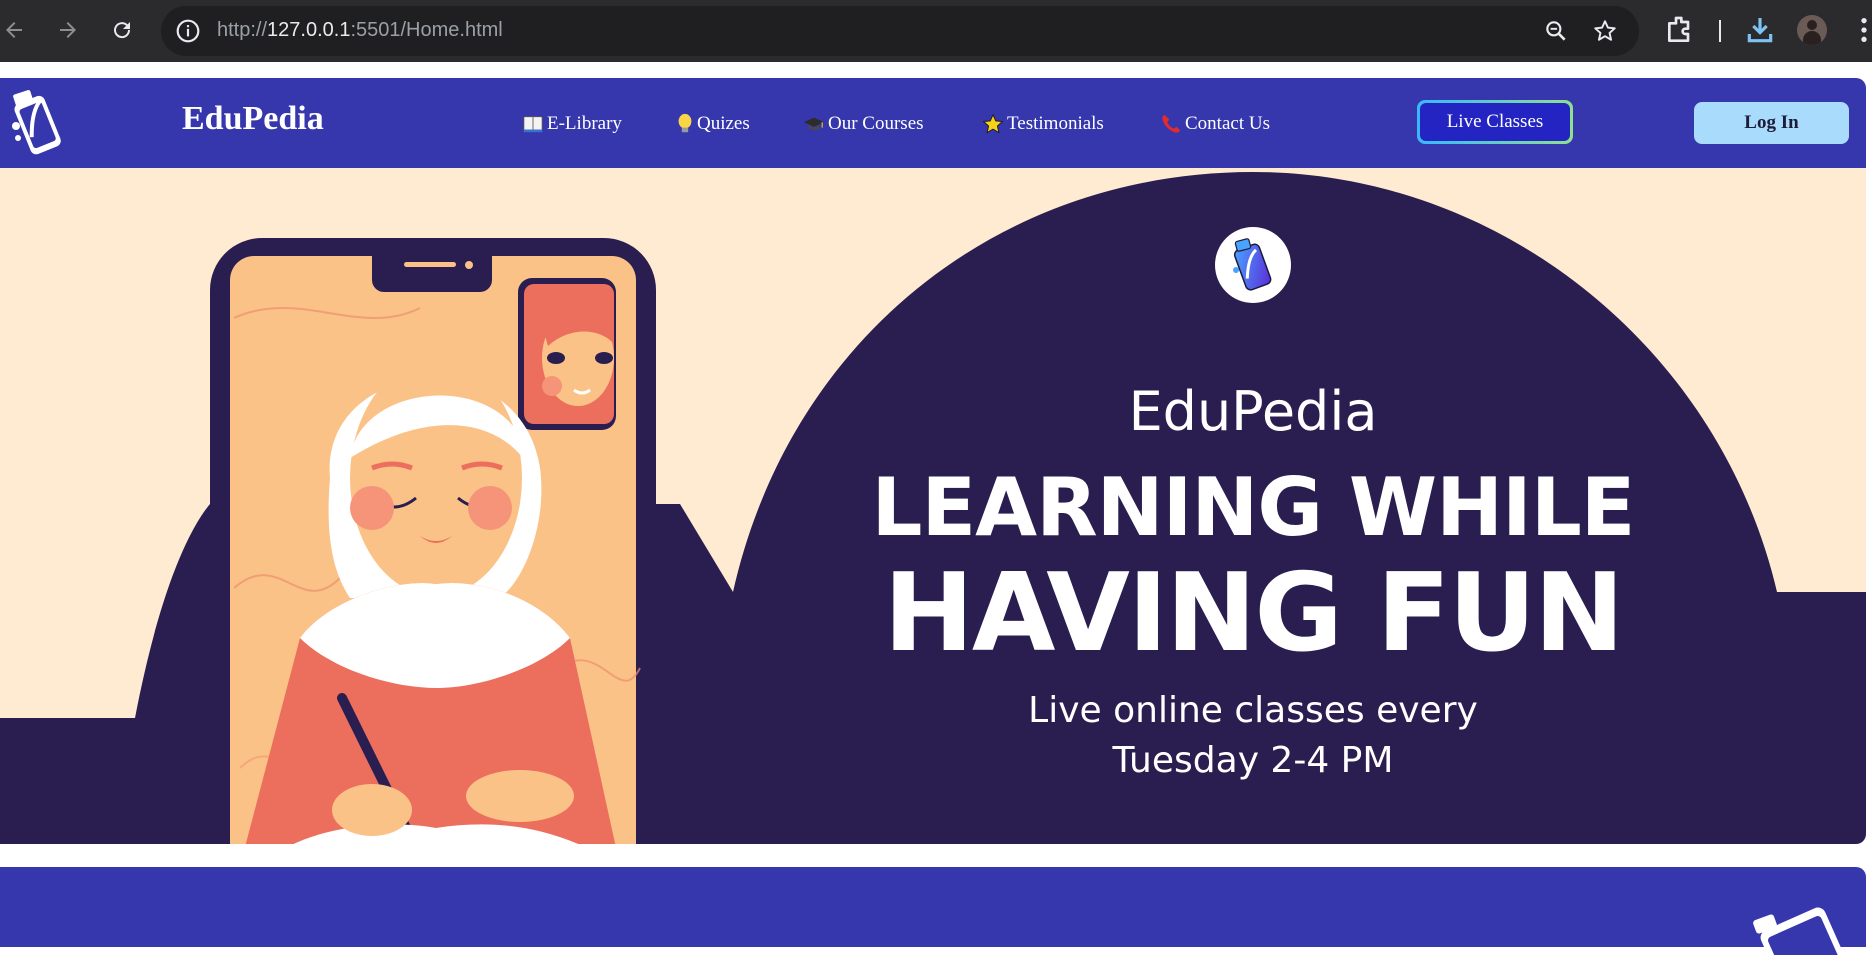 The height and width of the screenshot is (955, 1872). Describe the element at coordinates (426, 30) in the screenshot. I see `url-path: :5501/Home.html` at that location.